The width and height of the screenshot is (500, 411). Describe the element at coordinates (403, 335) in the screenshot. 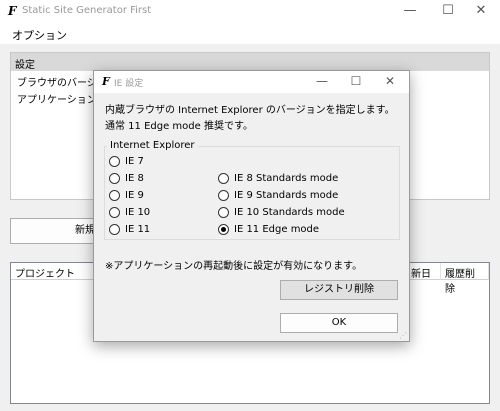

I see `resize-grip-icon: ⋰` at that location.